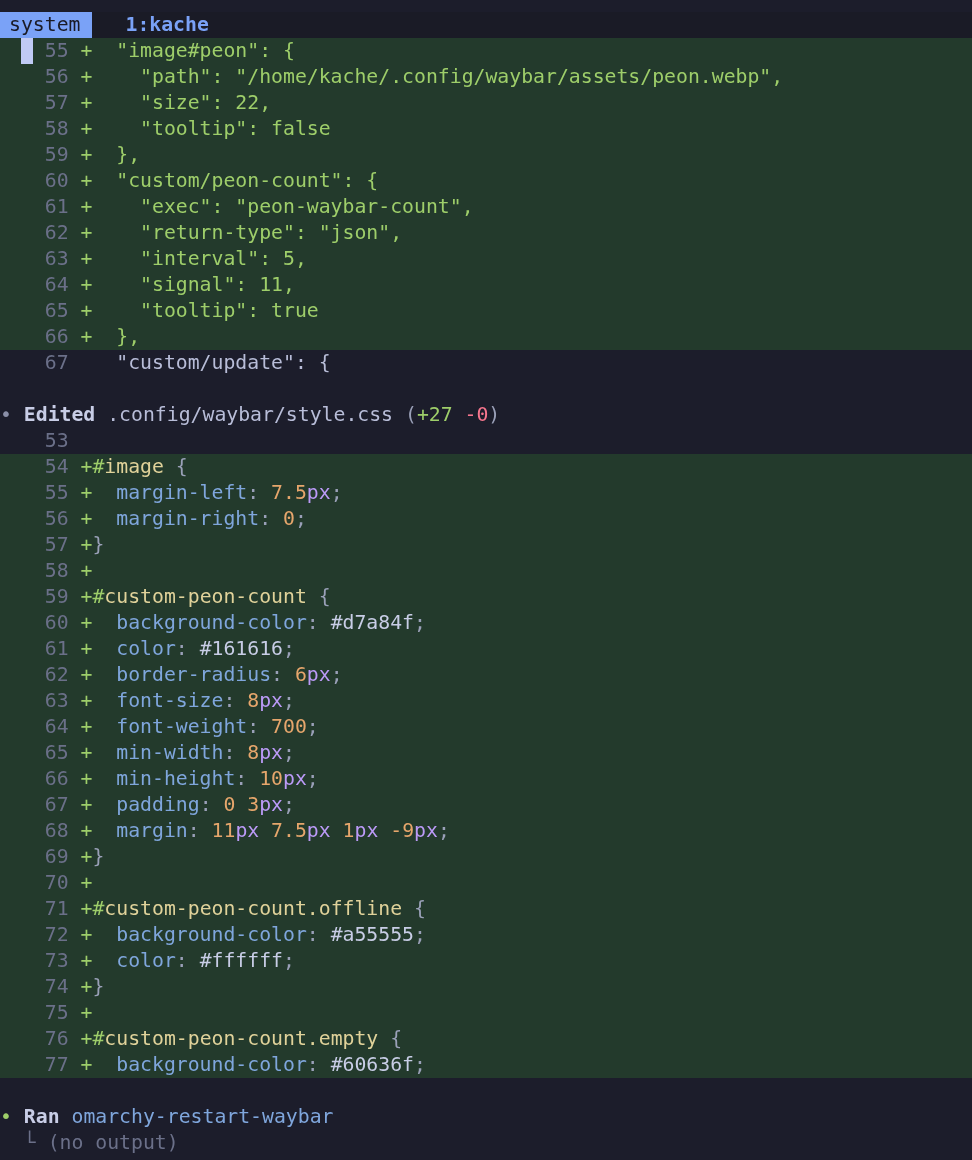 This screenshot has width=972, height=1160. I want to click on action-label: Edited, so click(59, 414).